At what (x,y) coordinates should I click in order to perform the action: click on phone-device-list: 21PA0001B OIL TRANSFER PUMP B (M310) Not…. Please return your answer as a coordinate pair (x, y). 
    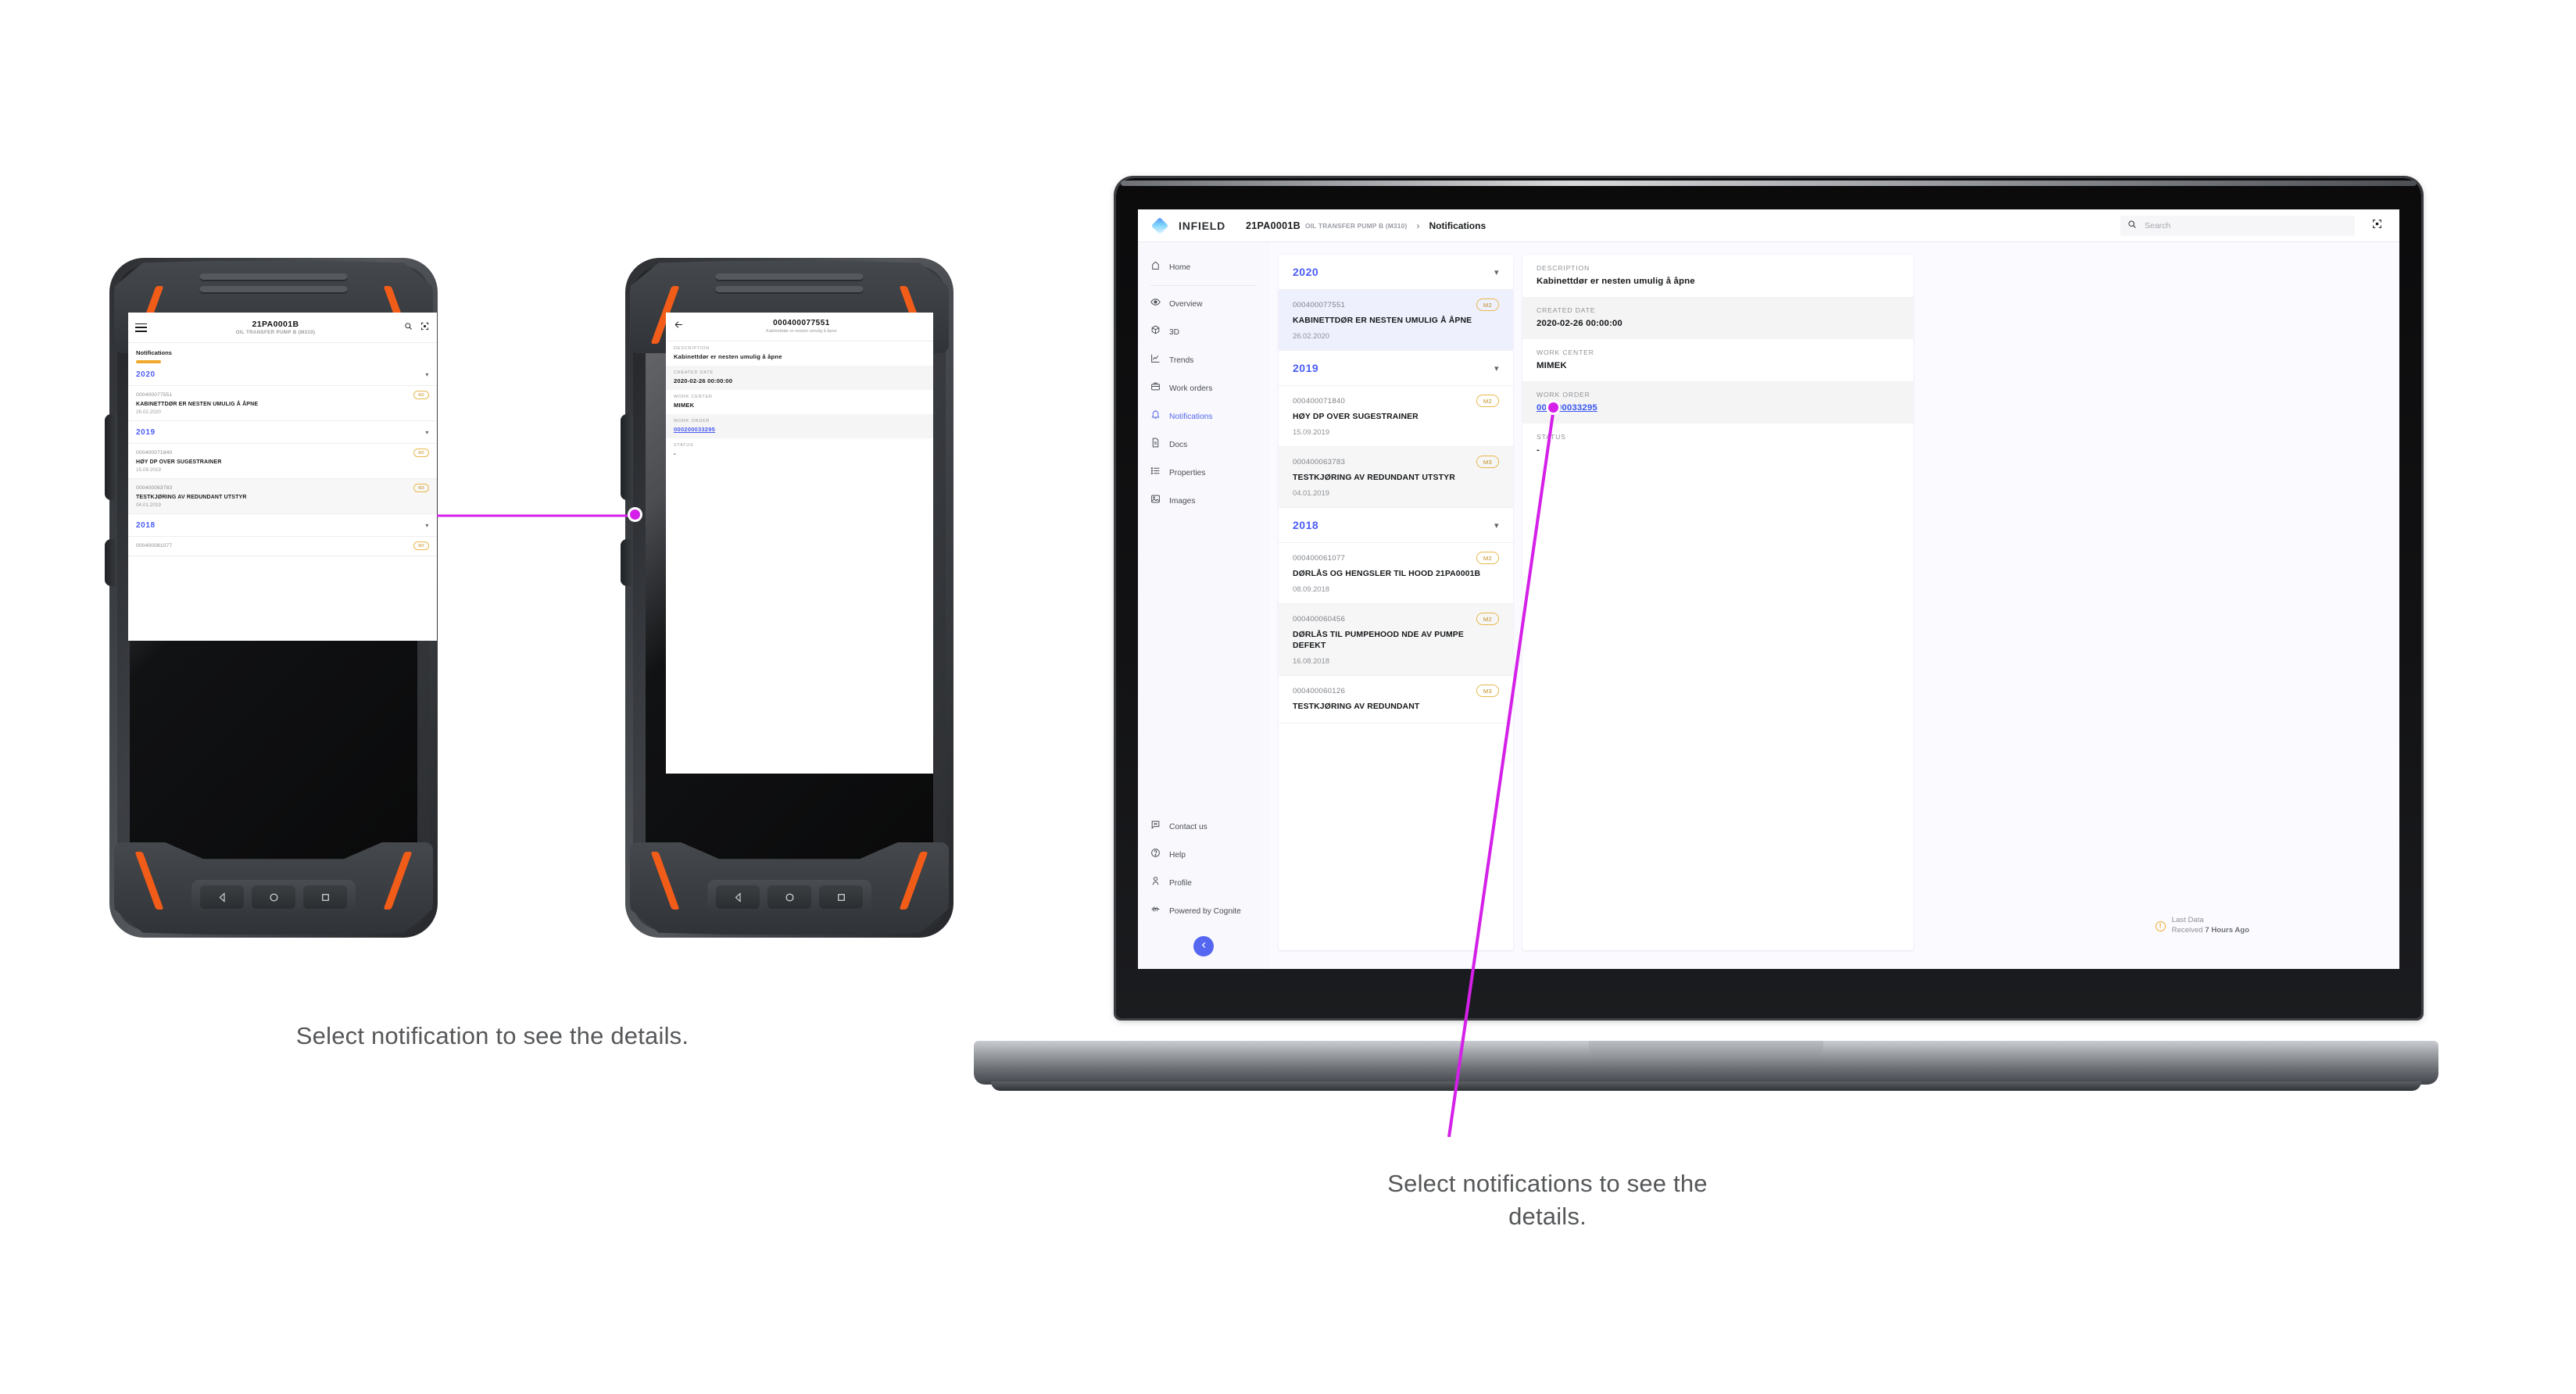
    Looking at the image, I should click on (271, 598).